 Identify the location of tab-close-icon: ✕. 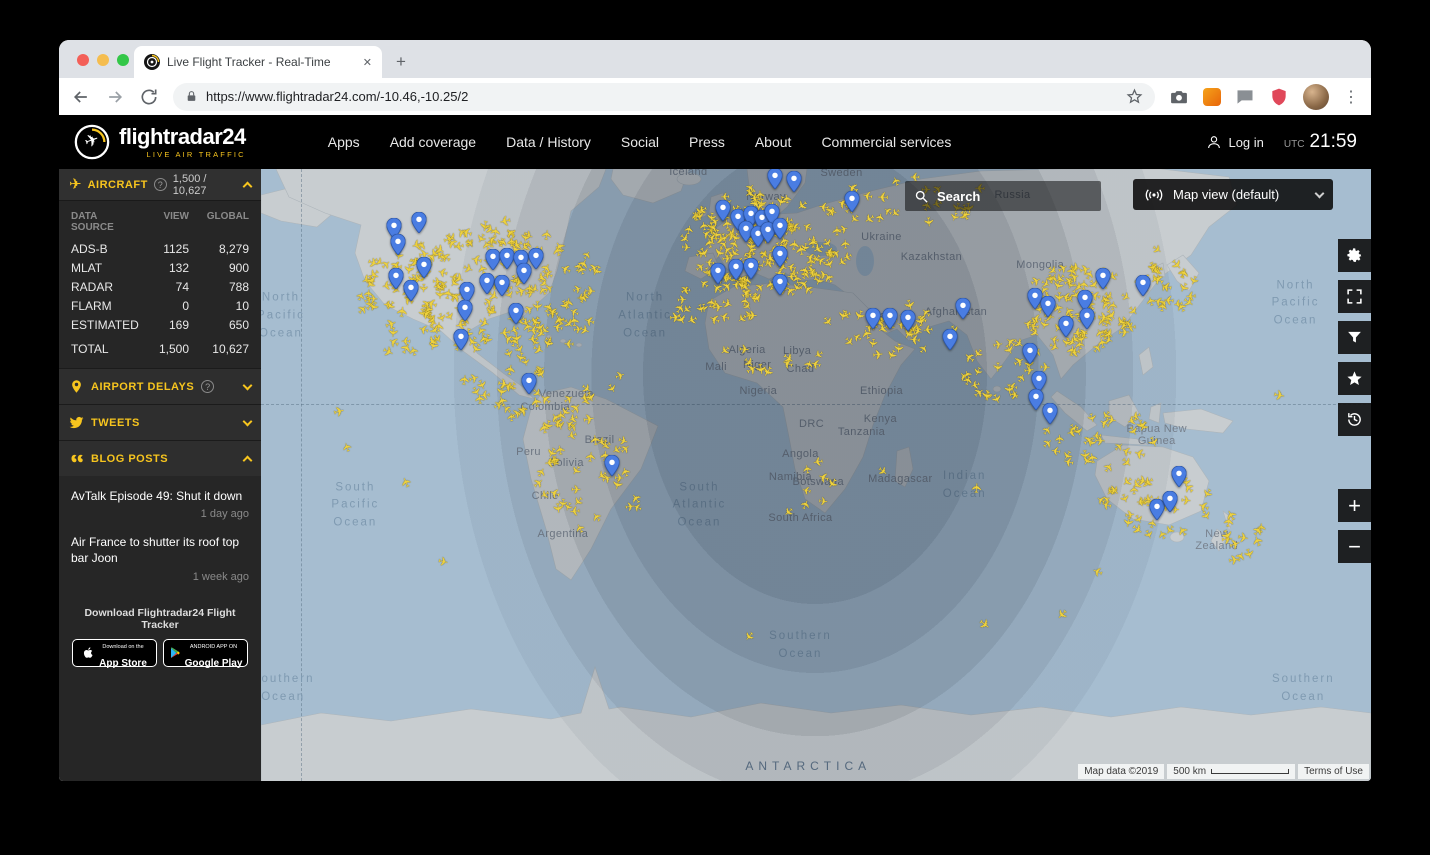
(367, 62).